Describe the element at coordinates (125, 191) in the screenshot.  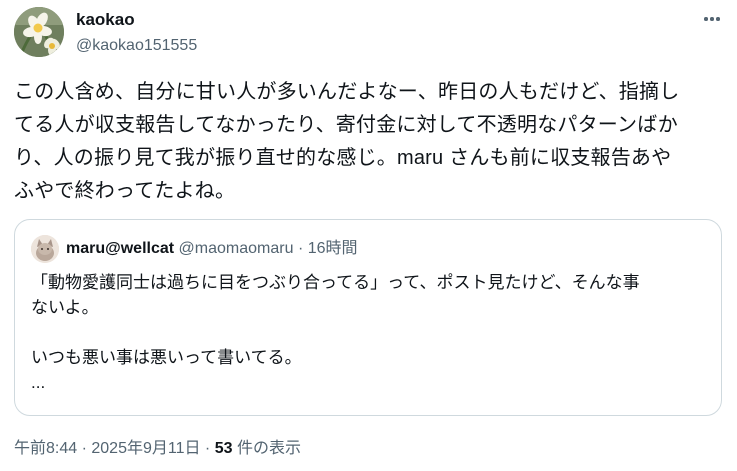
I see `tweet-text-line: ふやで終わってたよね。` at that location.